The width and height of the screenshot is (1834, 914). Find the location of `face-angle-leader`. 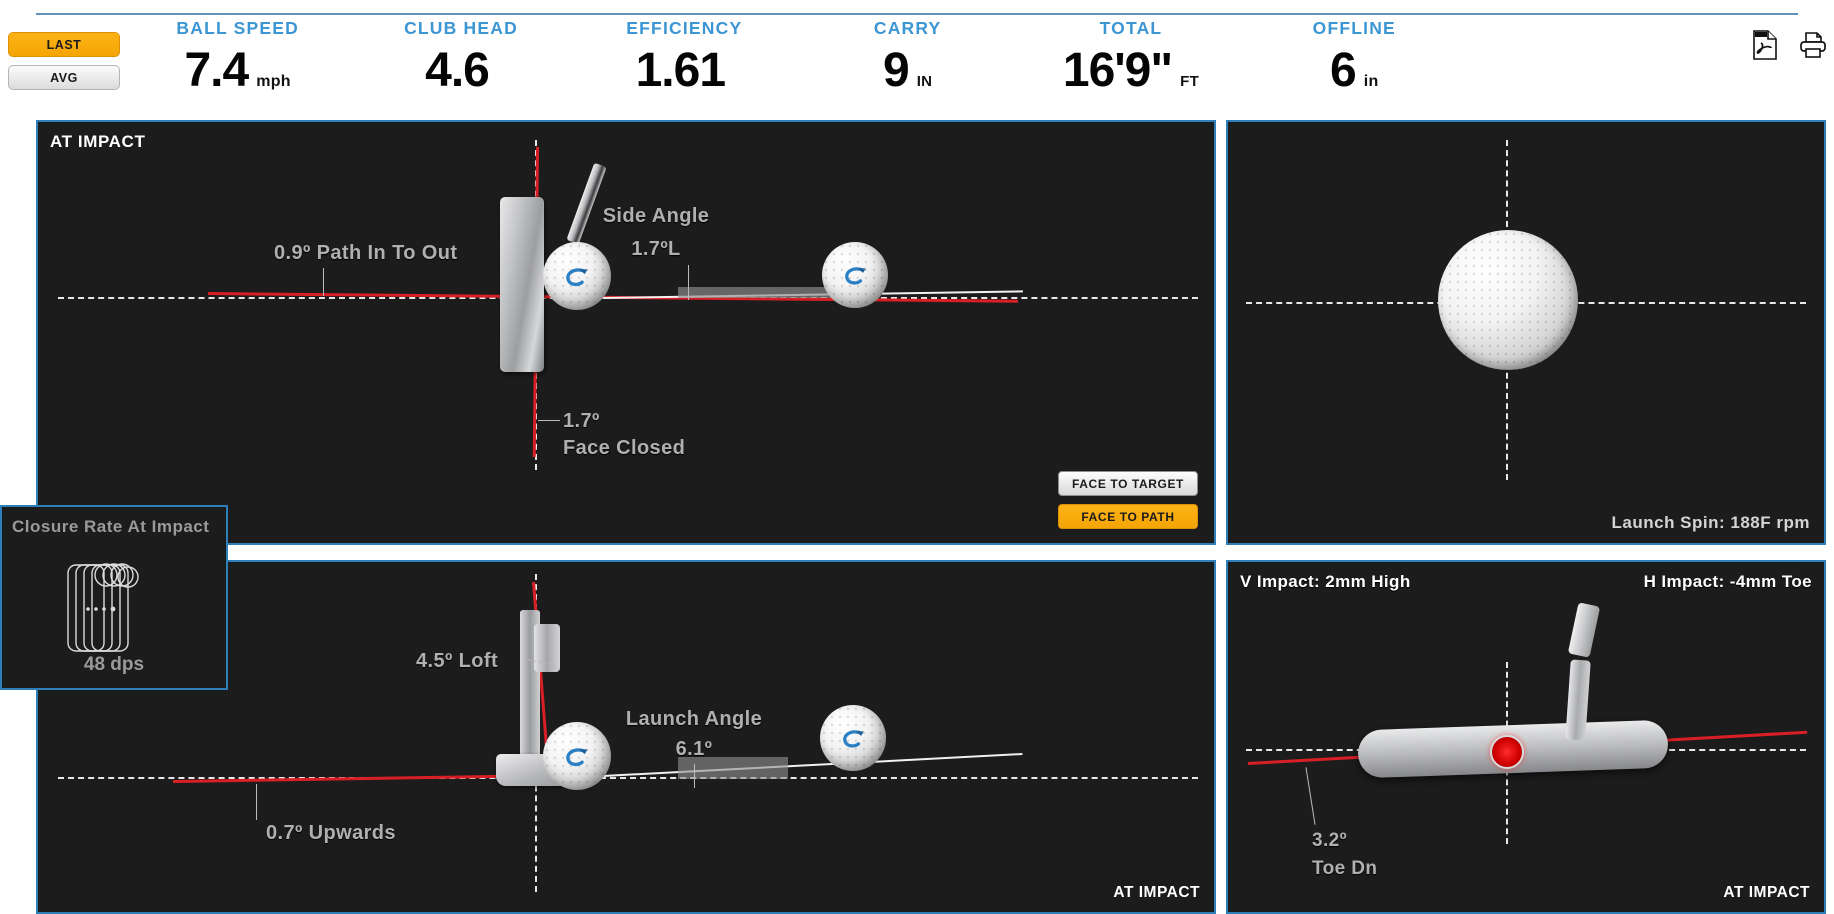

face-angle-leader is located at coordinates (549, 420).